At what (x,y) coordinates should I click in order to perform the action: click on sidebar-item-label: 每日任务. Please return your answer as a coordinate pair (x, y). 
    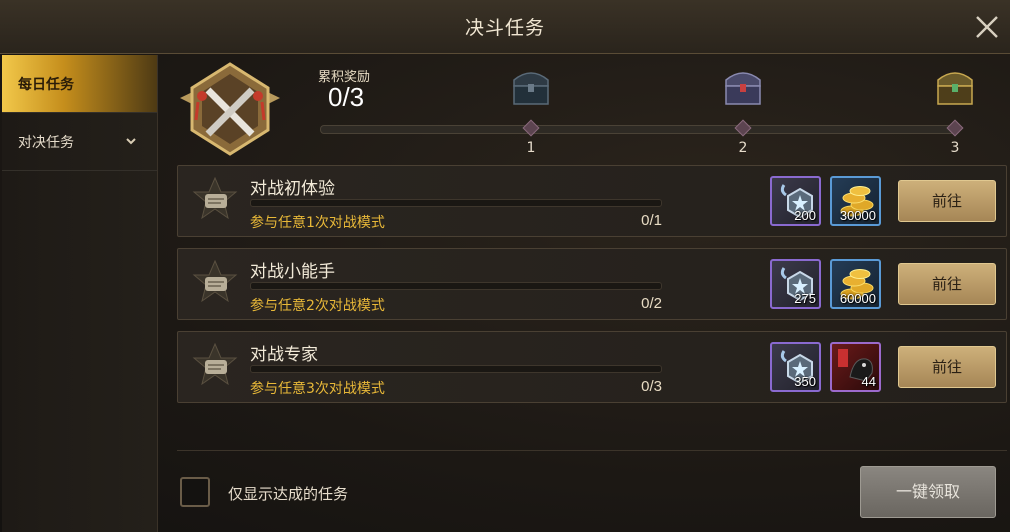
    Looking at the image, I should click on (46, 84).